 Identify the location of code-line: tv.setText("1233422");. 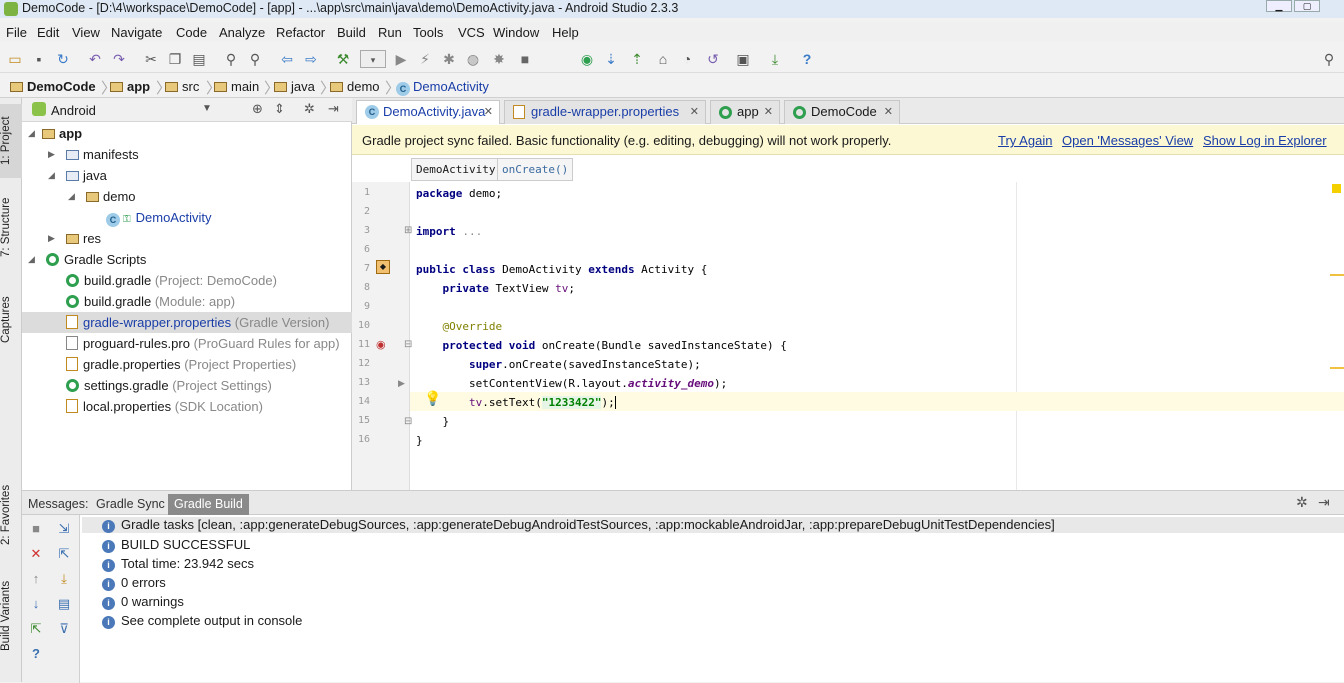
(516, 402).